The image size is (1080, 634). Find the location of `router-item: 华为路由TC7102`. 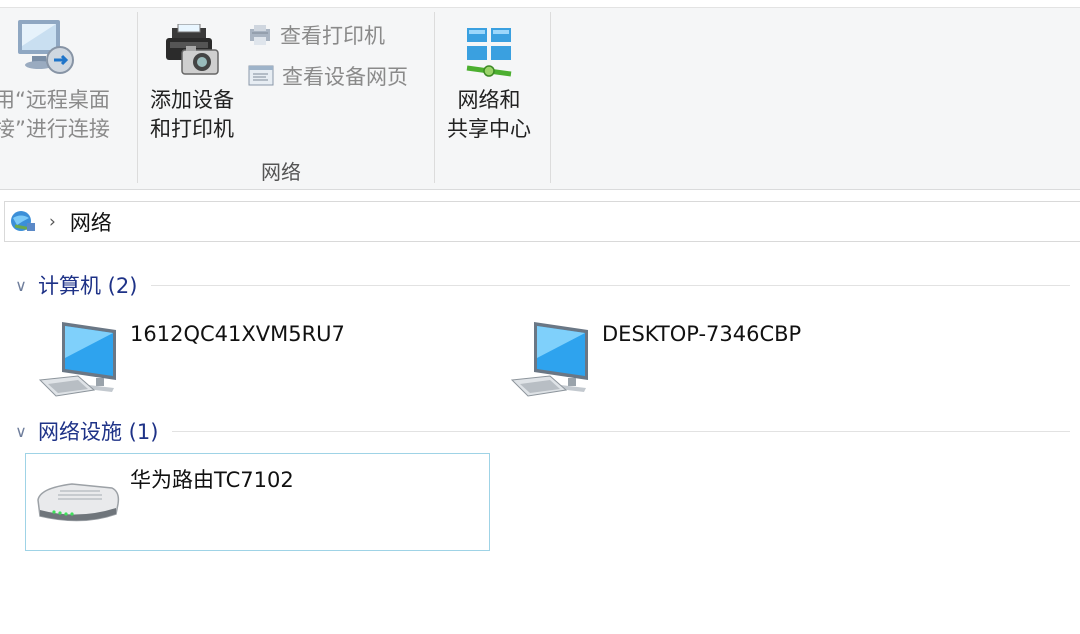

router-item: 华为路由TC7102 is located at coordinates (257, 502).